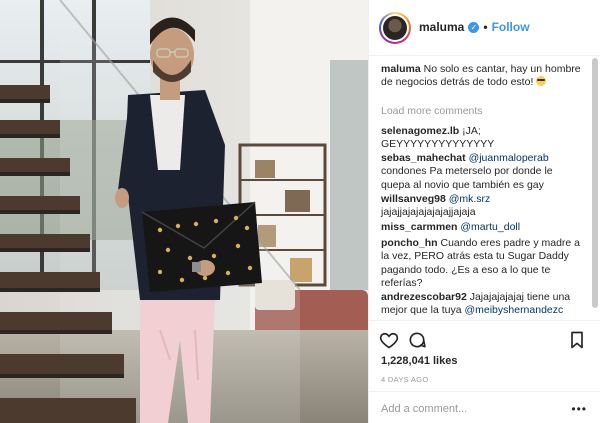  I want to click on likes-count: 1,228,041 likes, so click(419, 361).